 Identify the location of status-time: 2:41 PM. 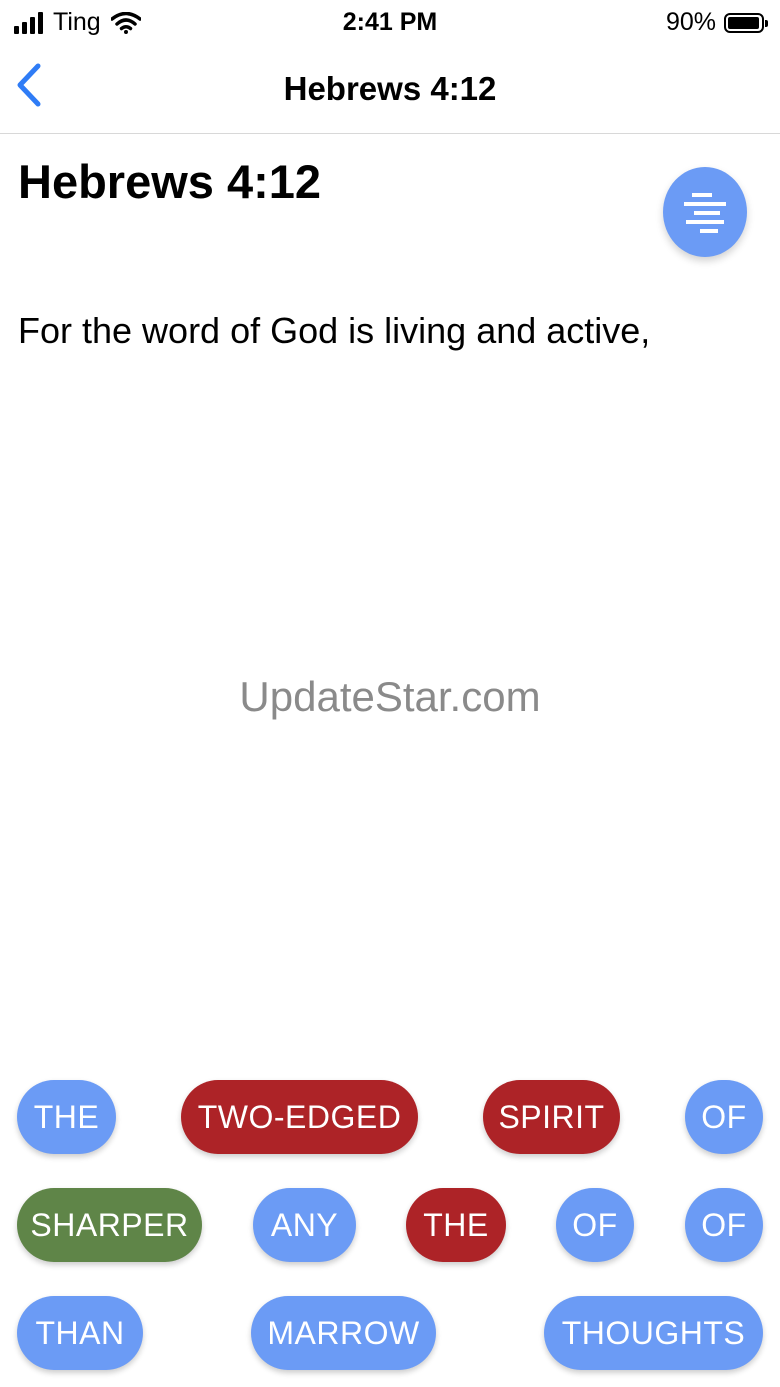
(390, 22).